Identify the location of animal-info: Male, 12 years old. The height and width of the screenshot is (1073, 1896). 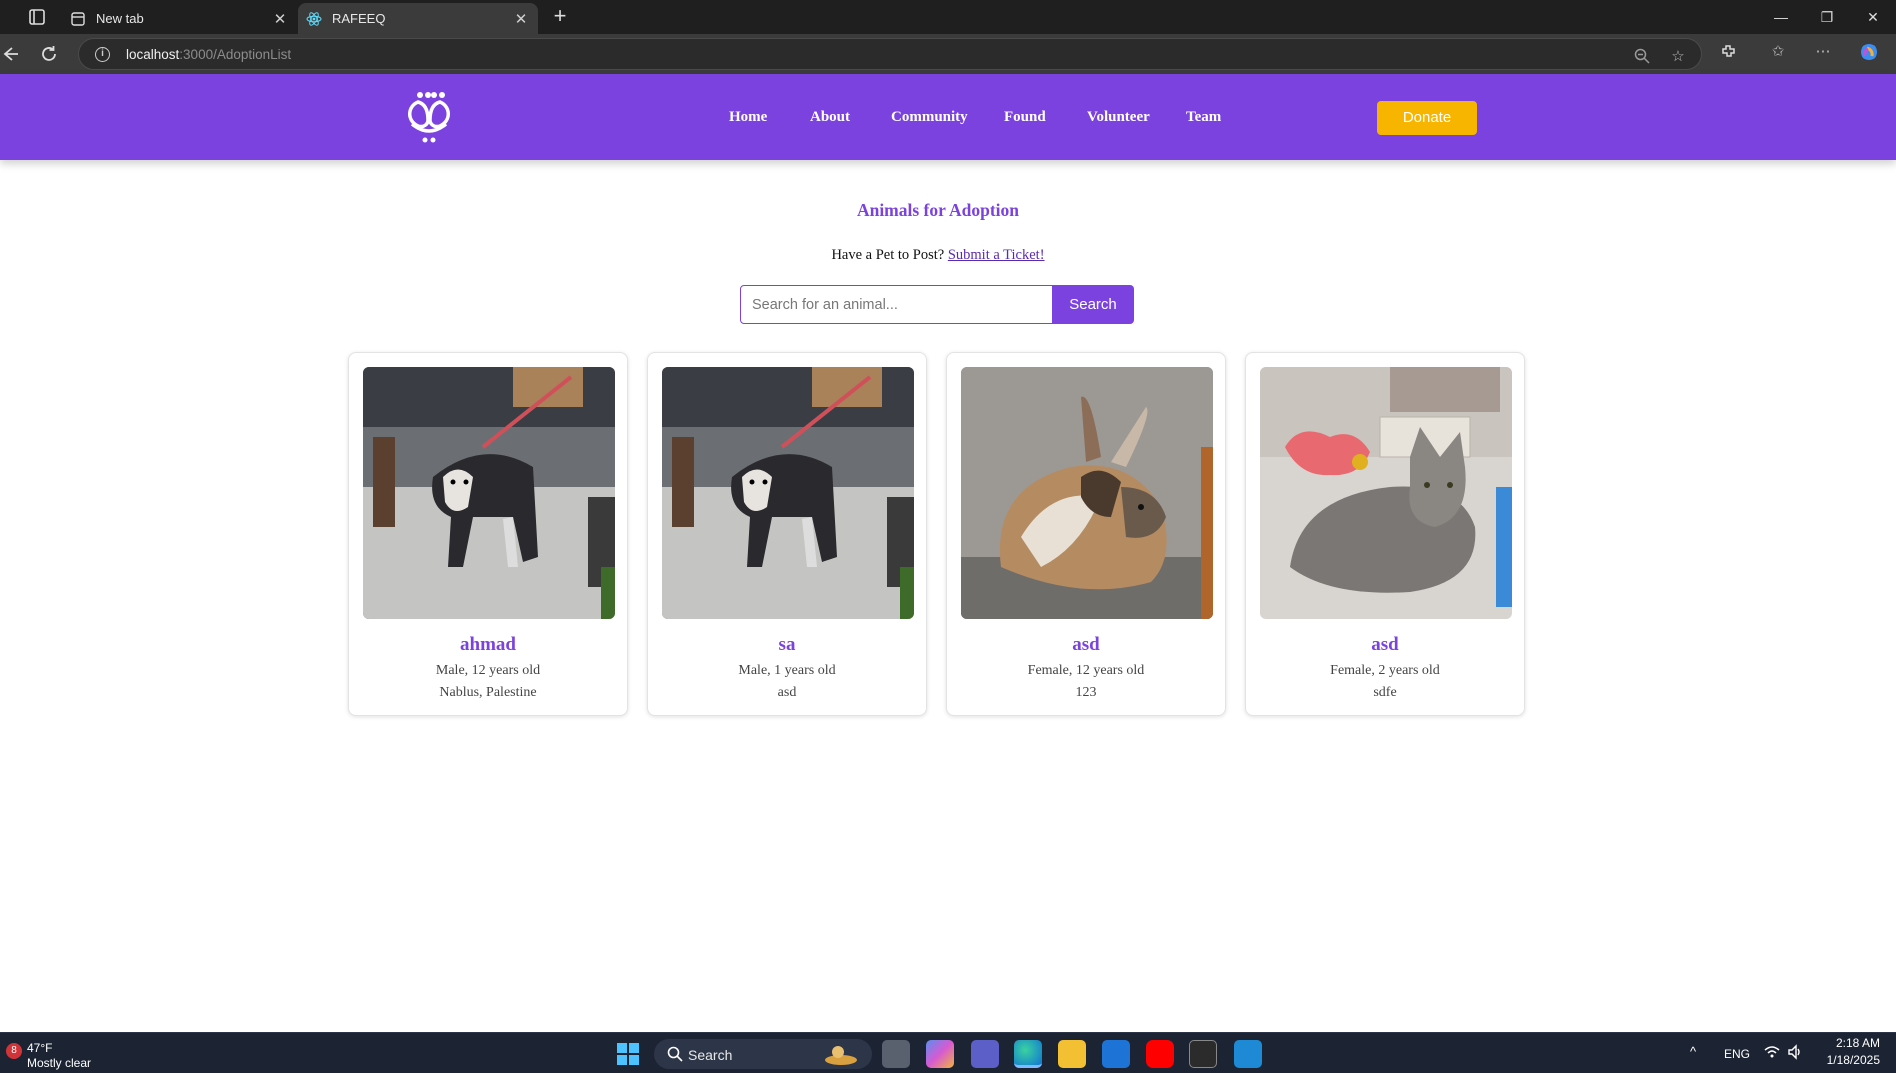
(488, 670).